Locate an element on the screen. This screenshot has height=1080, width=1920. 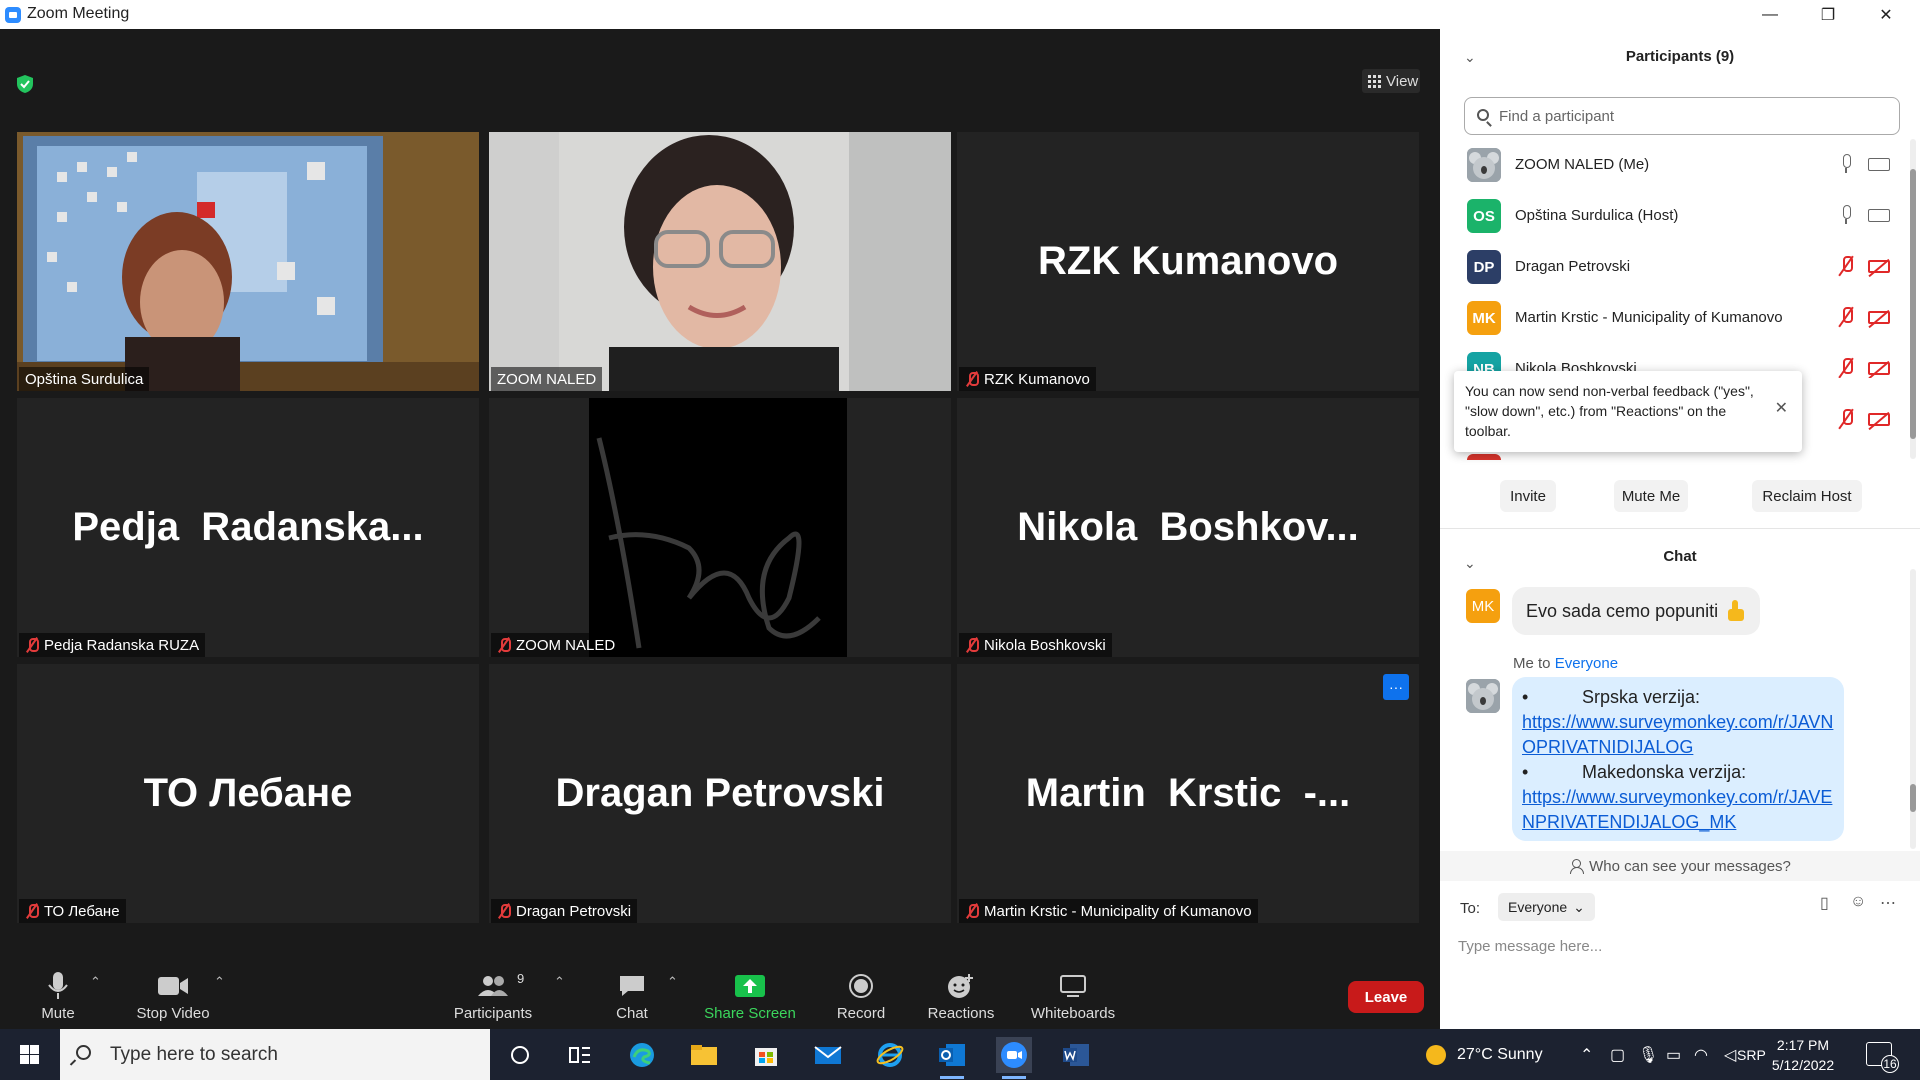
task-view-icon is located at coordinates (580, 1055).